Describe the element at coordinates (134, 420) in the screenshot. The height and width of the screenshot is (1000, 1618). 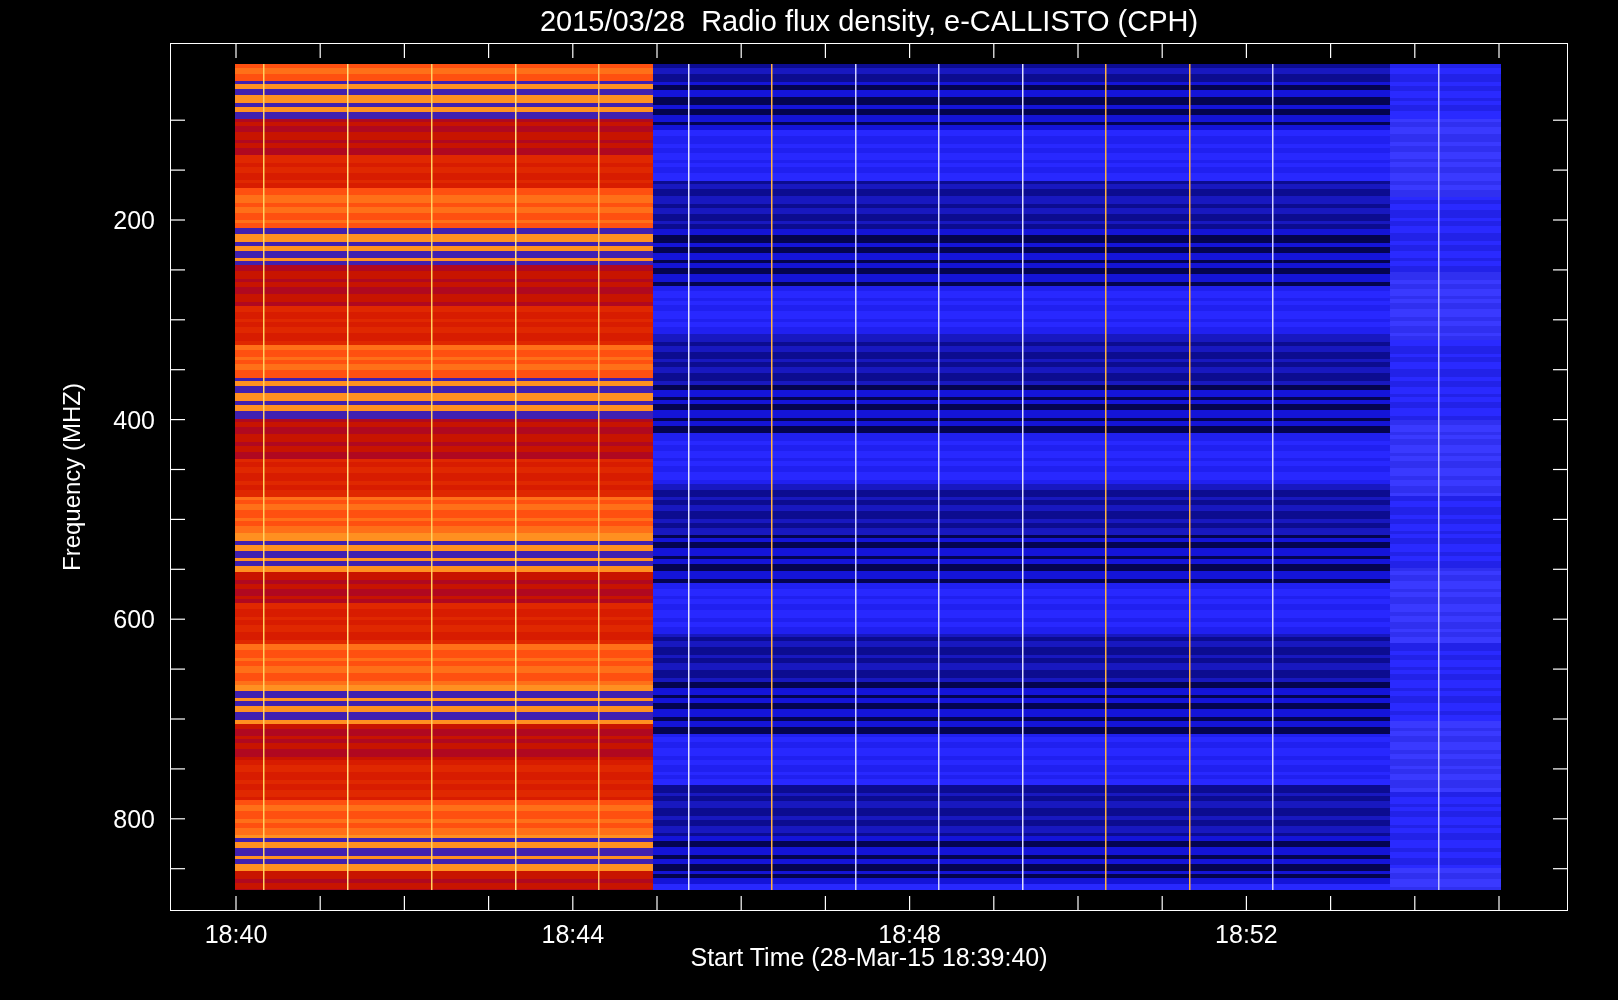
I see `y-tick-label: 400` at that location.